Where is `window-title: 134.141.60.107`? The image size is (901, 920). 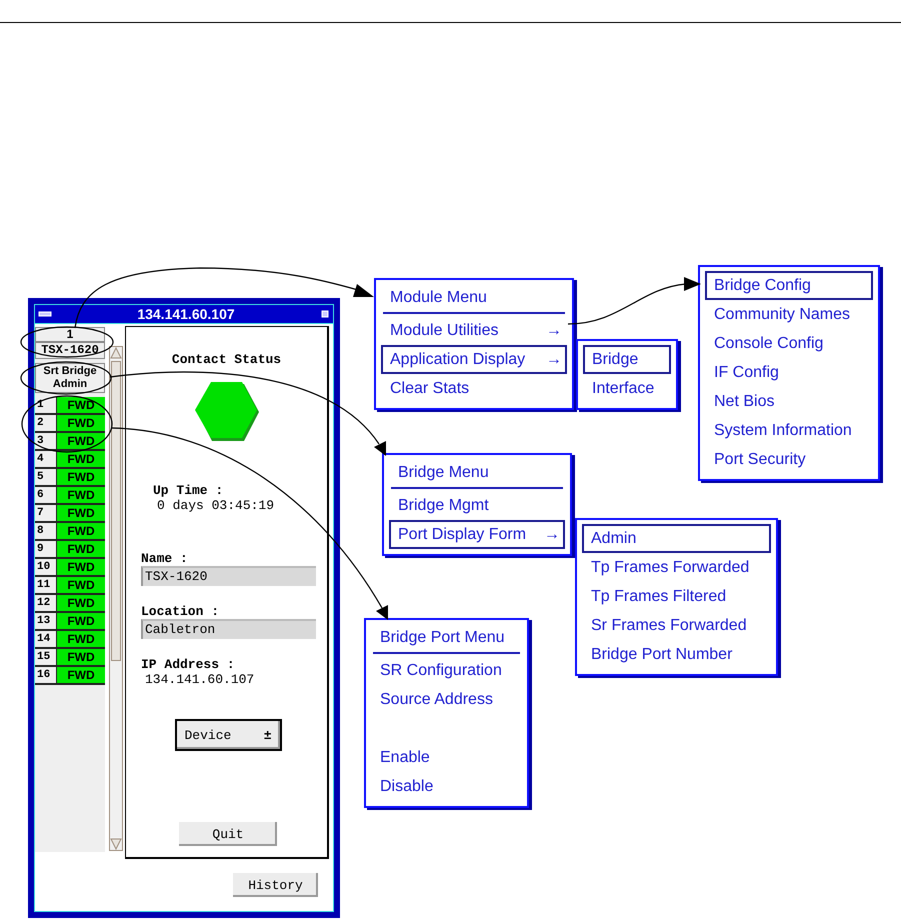
window-title: 134.141.60.107 is located at coordinates (186, 314).